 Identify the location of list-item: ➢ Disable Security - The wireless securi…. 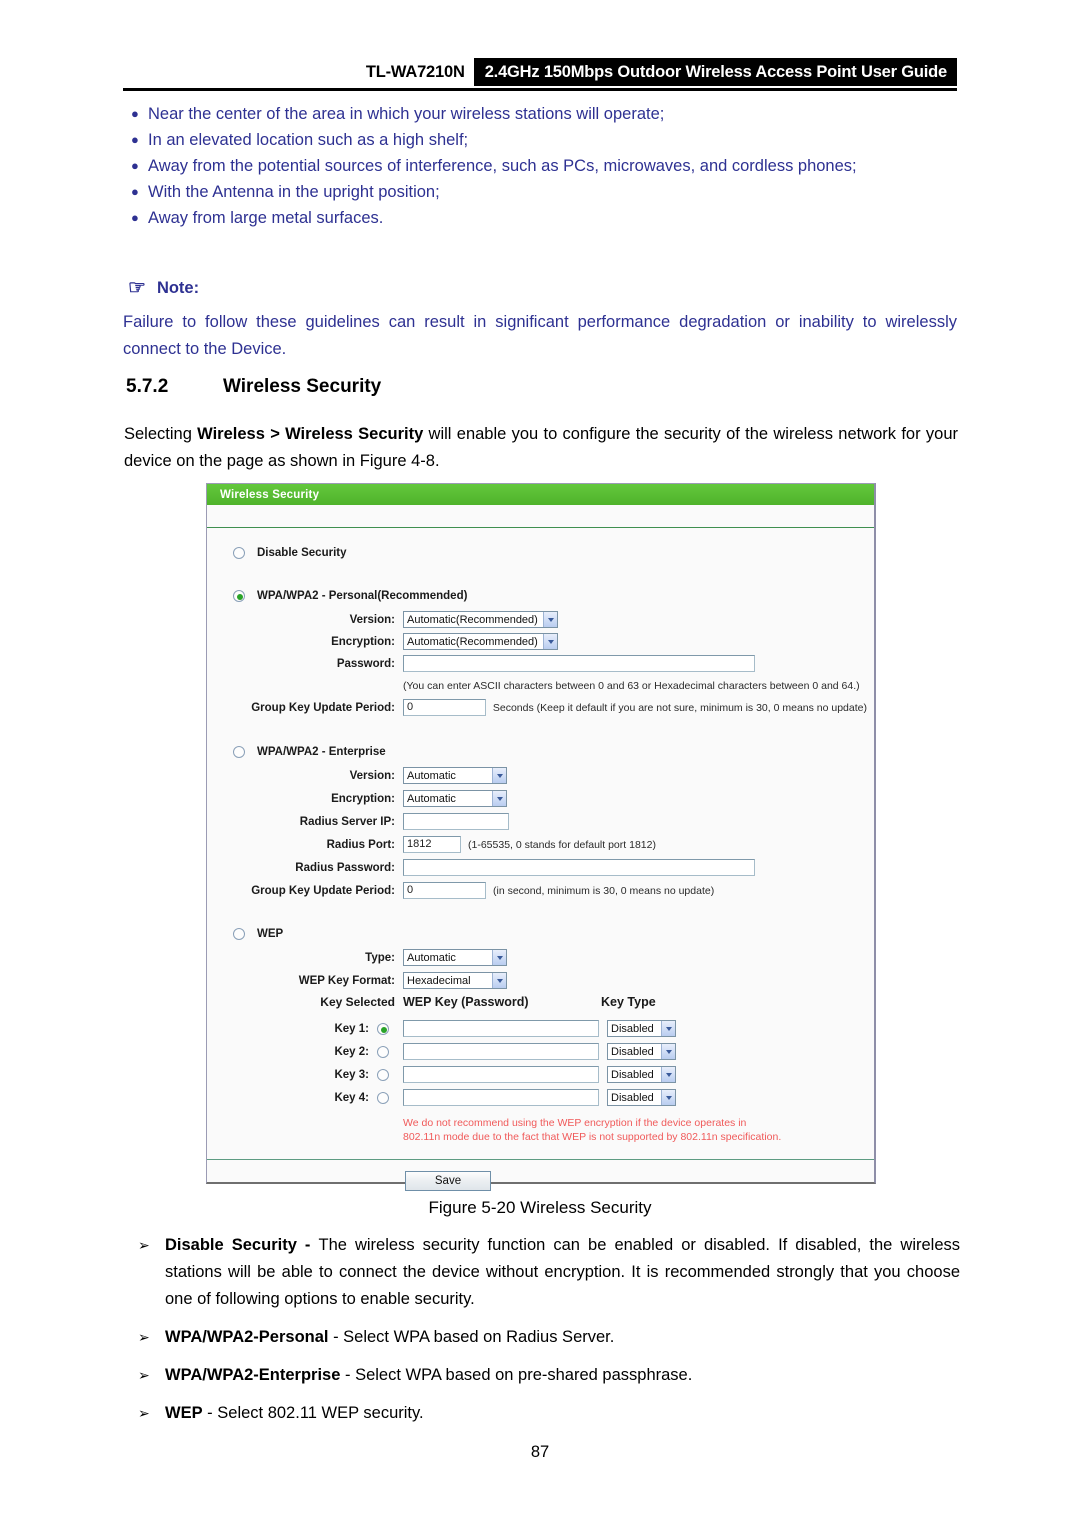
(542, 1272).